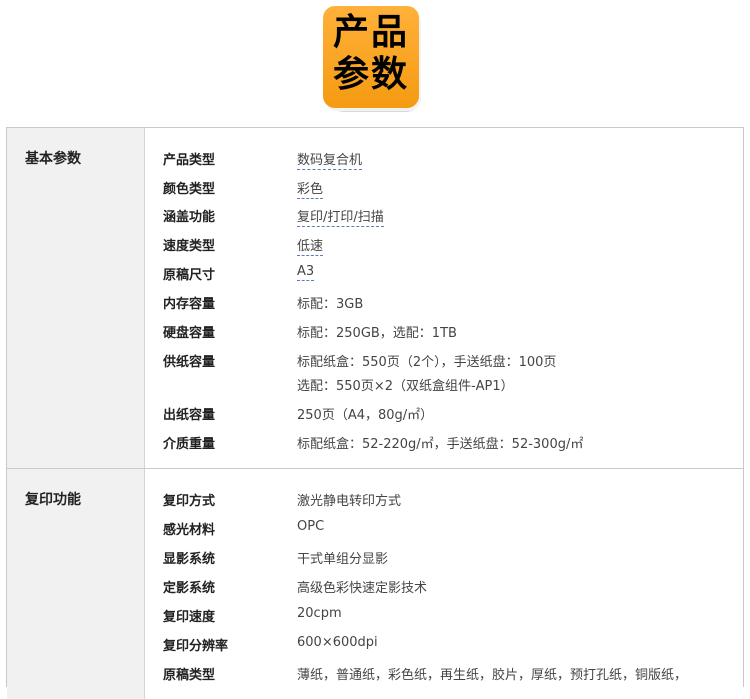  I want to click on spec-value: 标配纸盒：52-220g/㎡，手送纸盘：52-300g/㎡, so click(440, 444).